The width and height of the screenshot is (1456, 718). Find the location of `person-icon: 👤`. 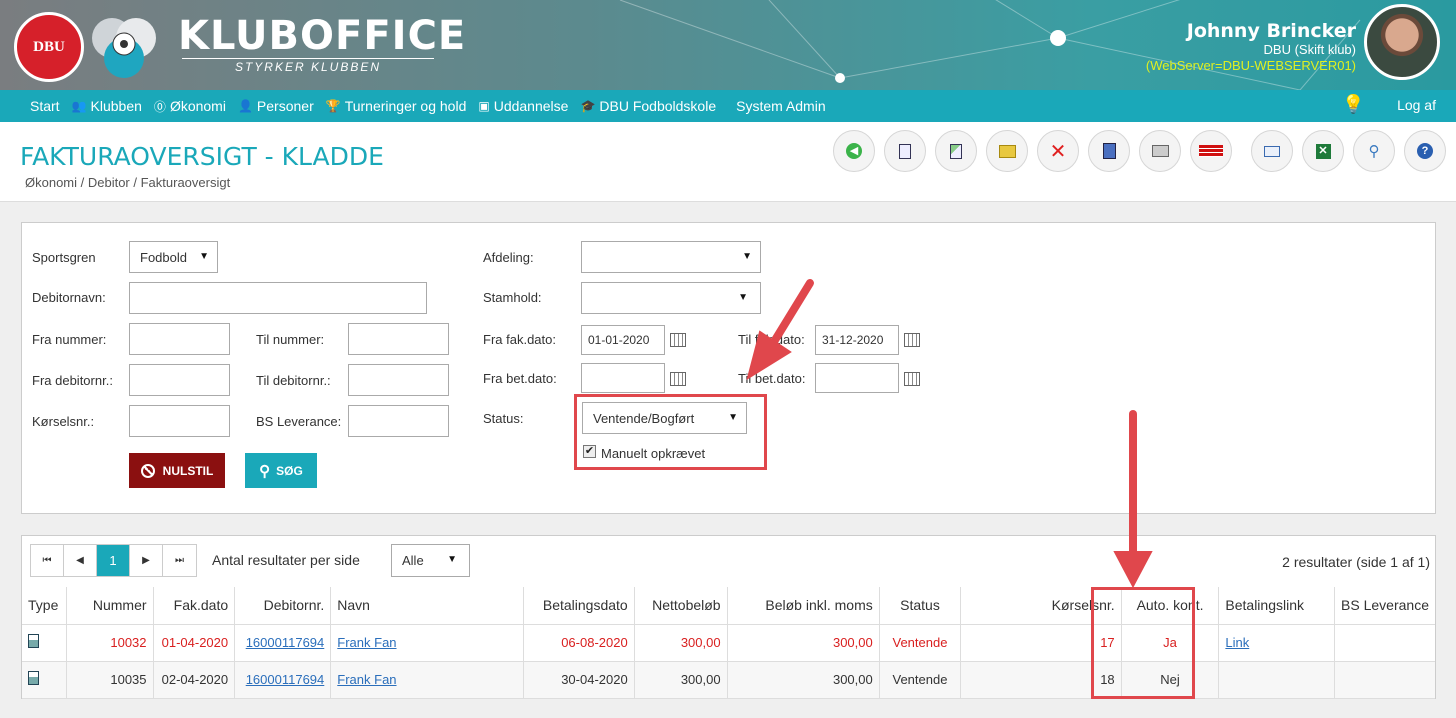

person-icon: 👤 is located at coordinates (245, 106).